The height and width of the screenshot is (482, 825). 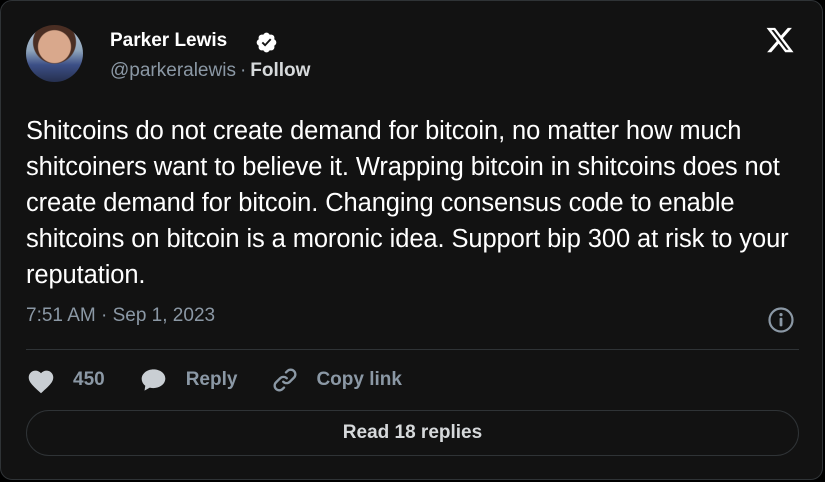 I want to click on reply-label: Reply, so click(x=211, y=379).